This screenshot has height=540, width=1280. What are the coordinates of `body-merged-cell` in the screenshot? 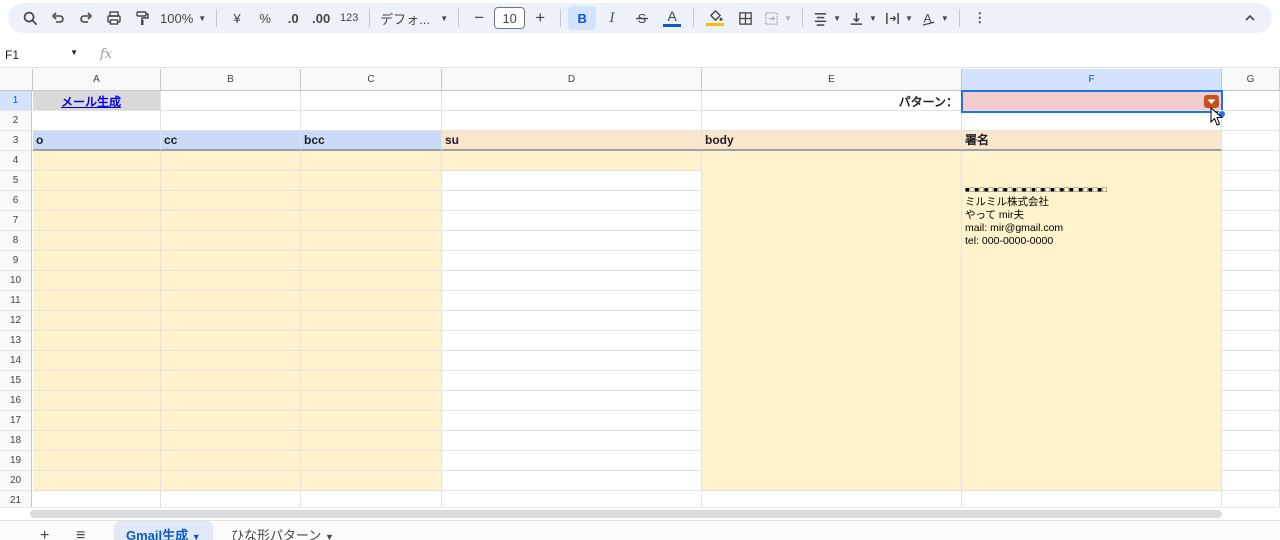 It's located at (832, 321).